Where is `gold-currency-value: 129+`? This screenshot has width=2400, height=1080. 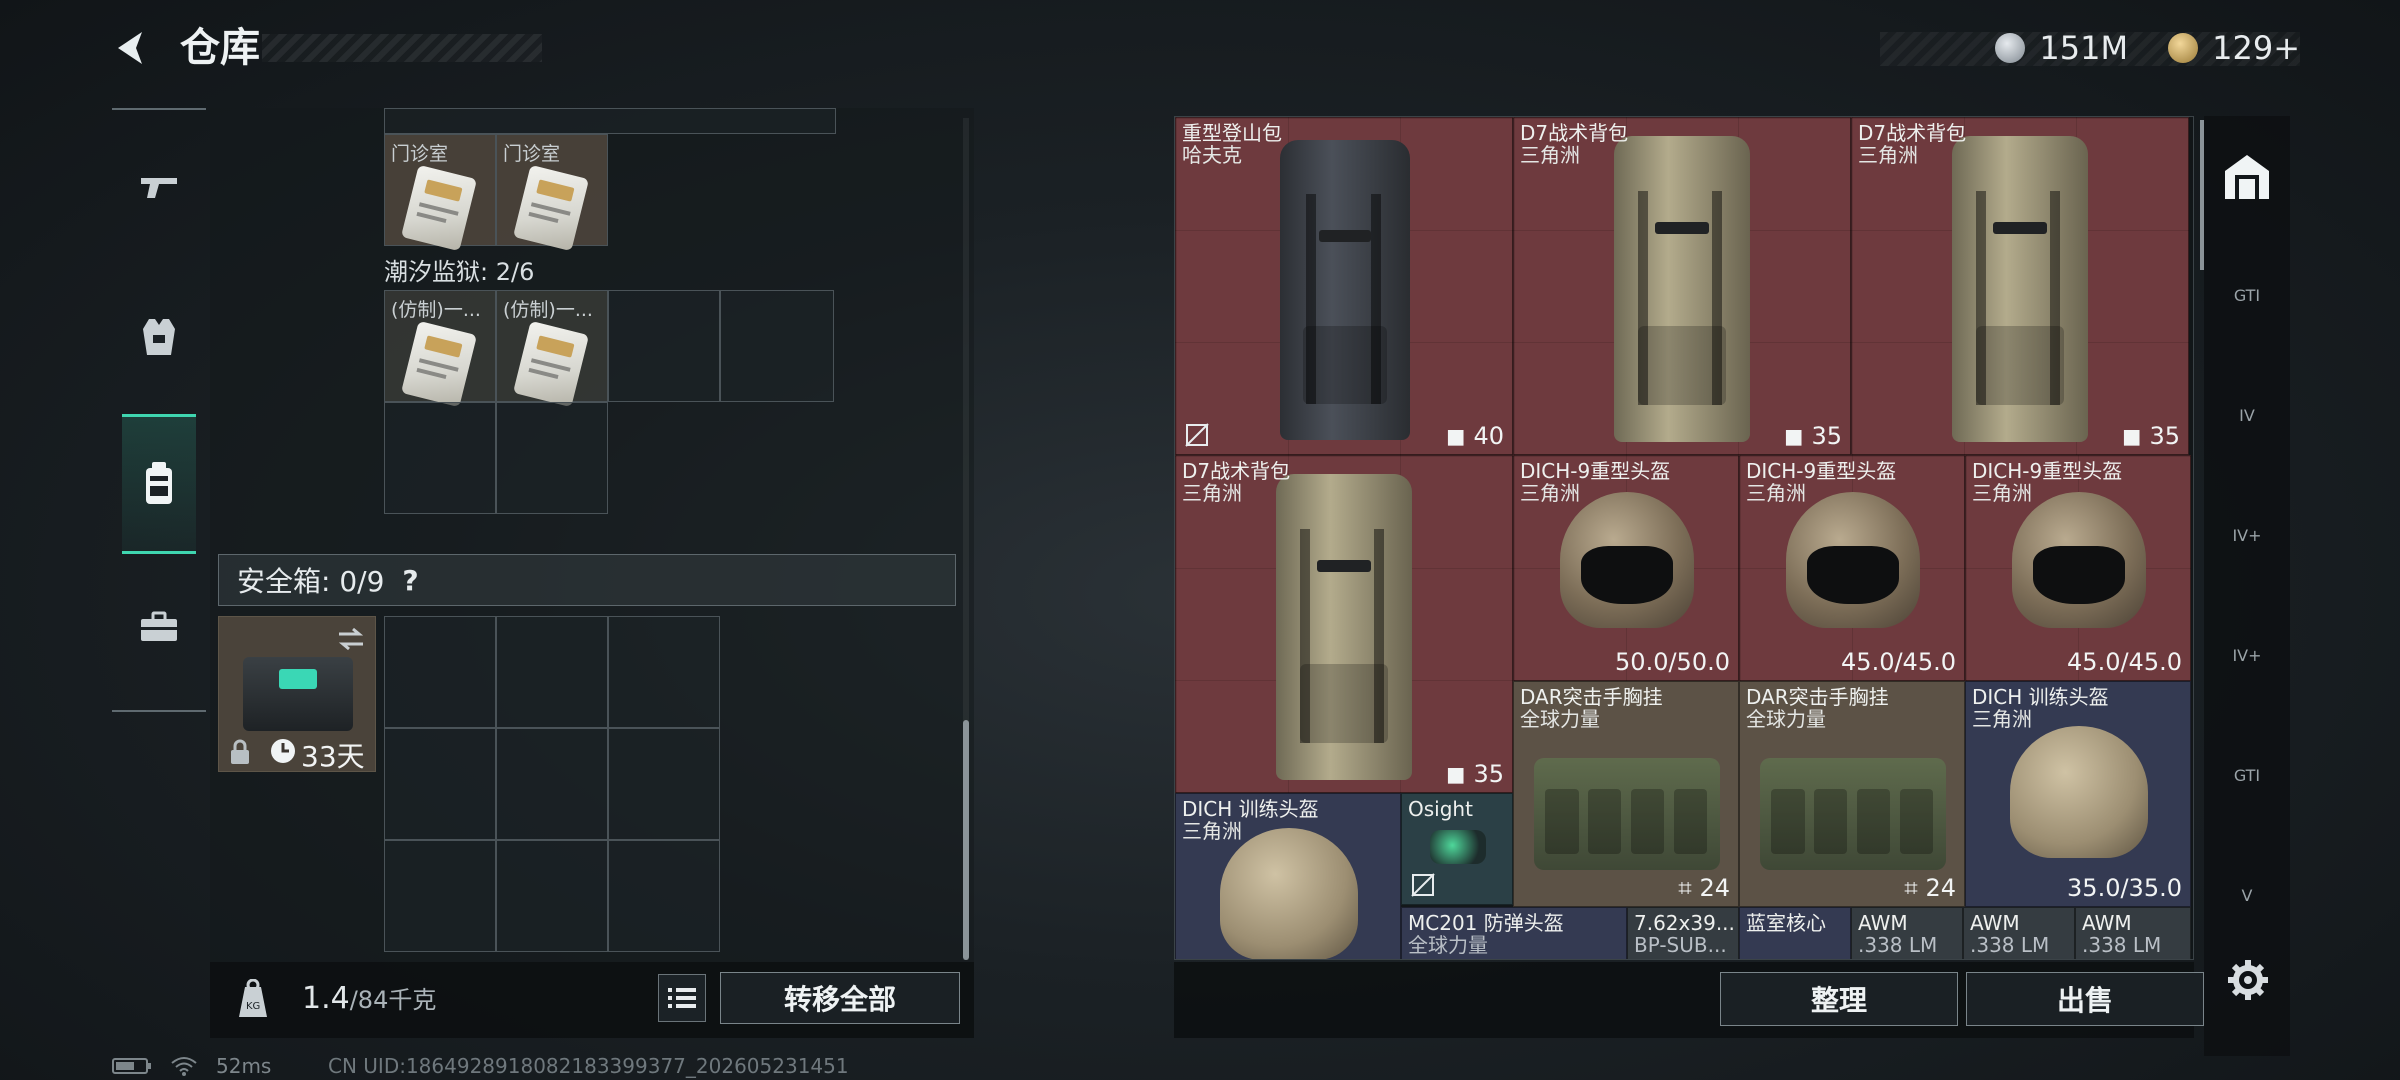 gold-currency-value: 129+ is located at coordinates (2256, 48).